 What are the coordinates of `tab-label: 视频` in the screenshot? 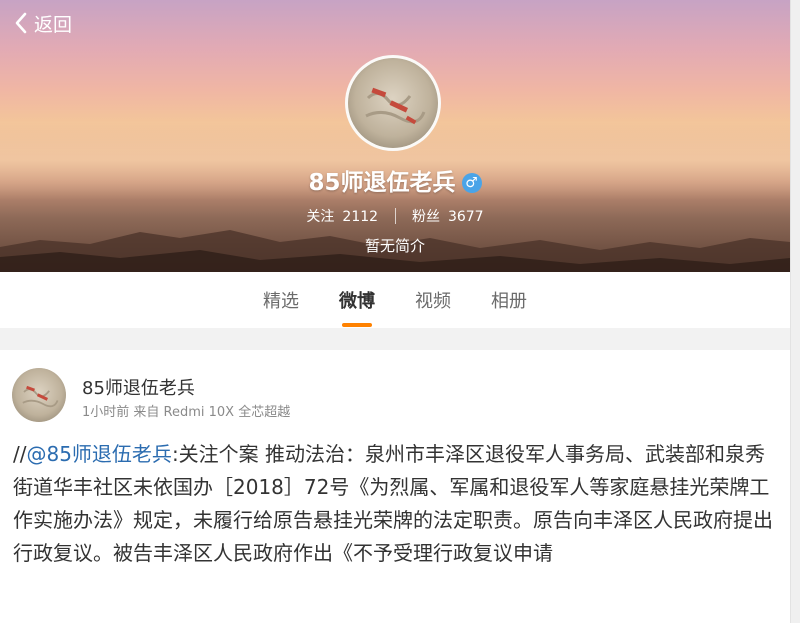 It's located at (433, 301).